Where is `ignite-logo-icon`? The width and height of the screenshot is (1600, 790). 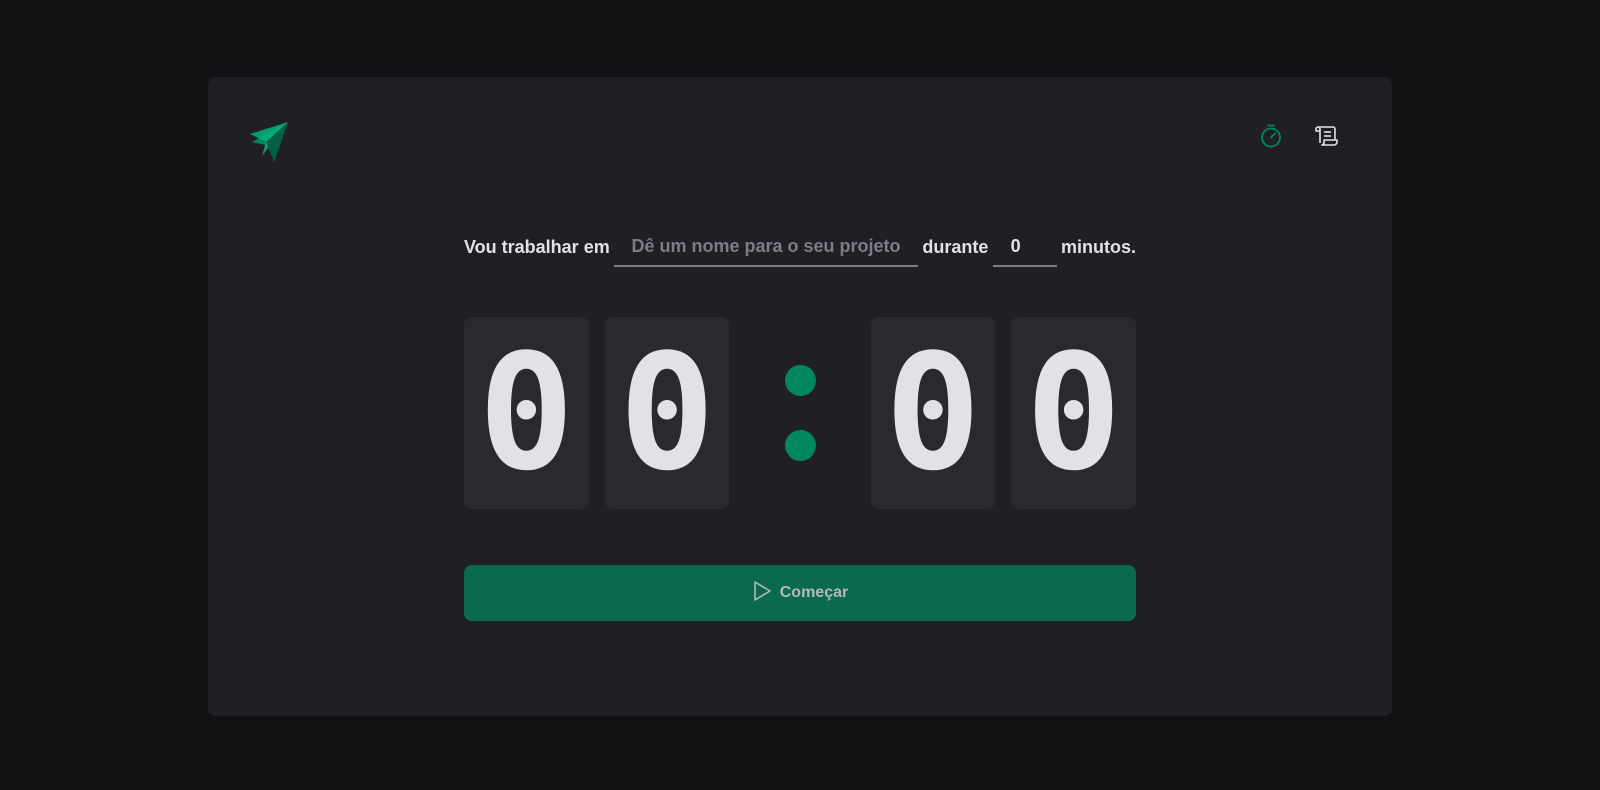 ignite-logo-icon is located at coordinates (269, 141).